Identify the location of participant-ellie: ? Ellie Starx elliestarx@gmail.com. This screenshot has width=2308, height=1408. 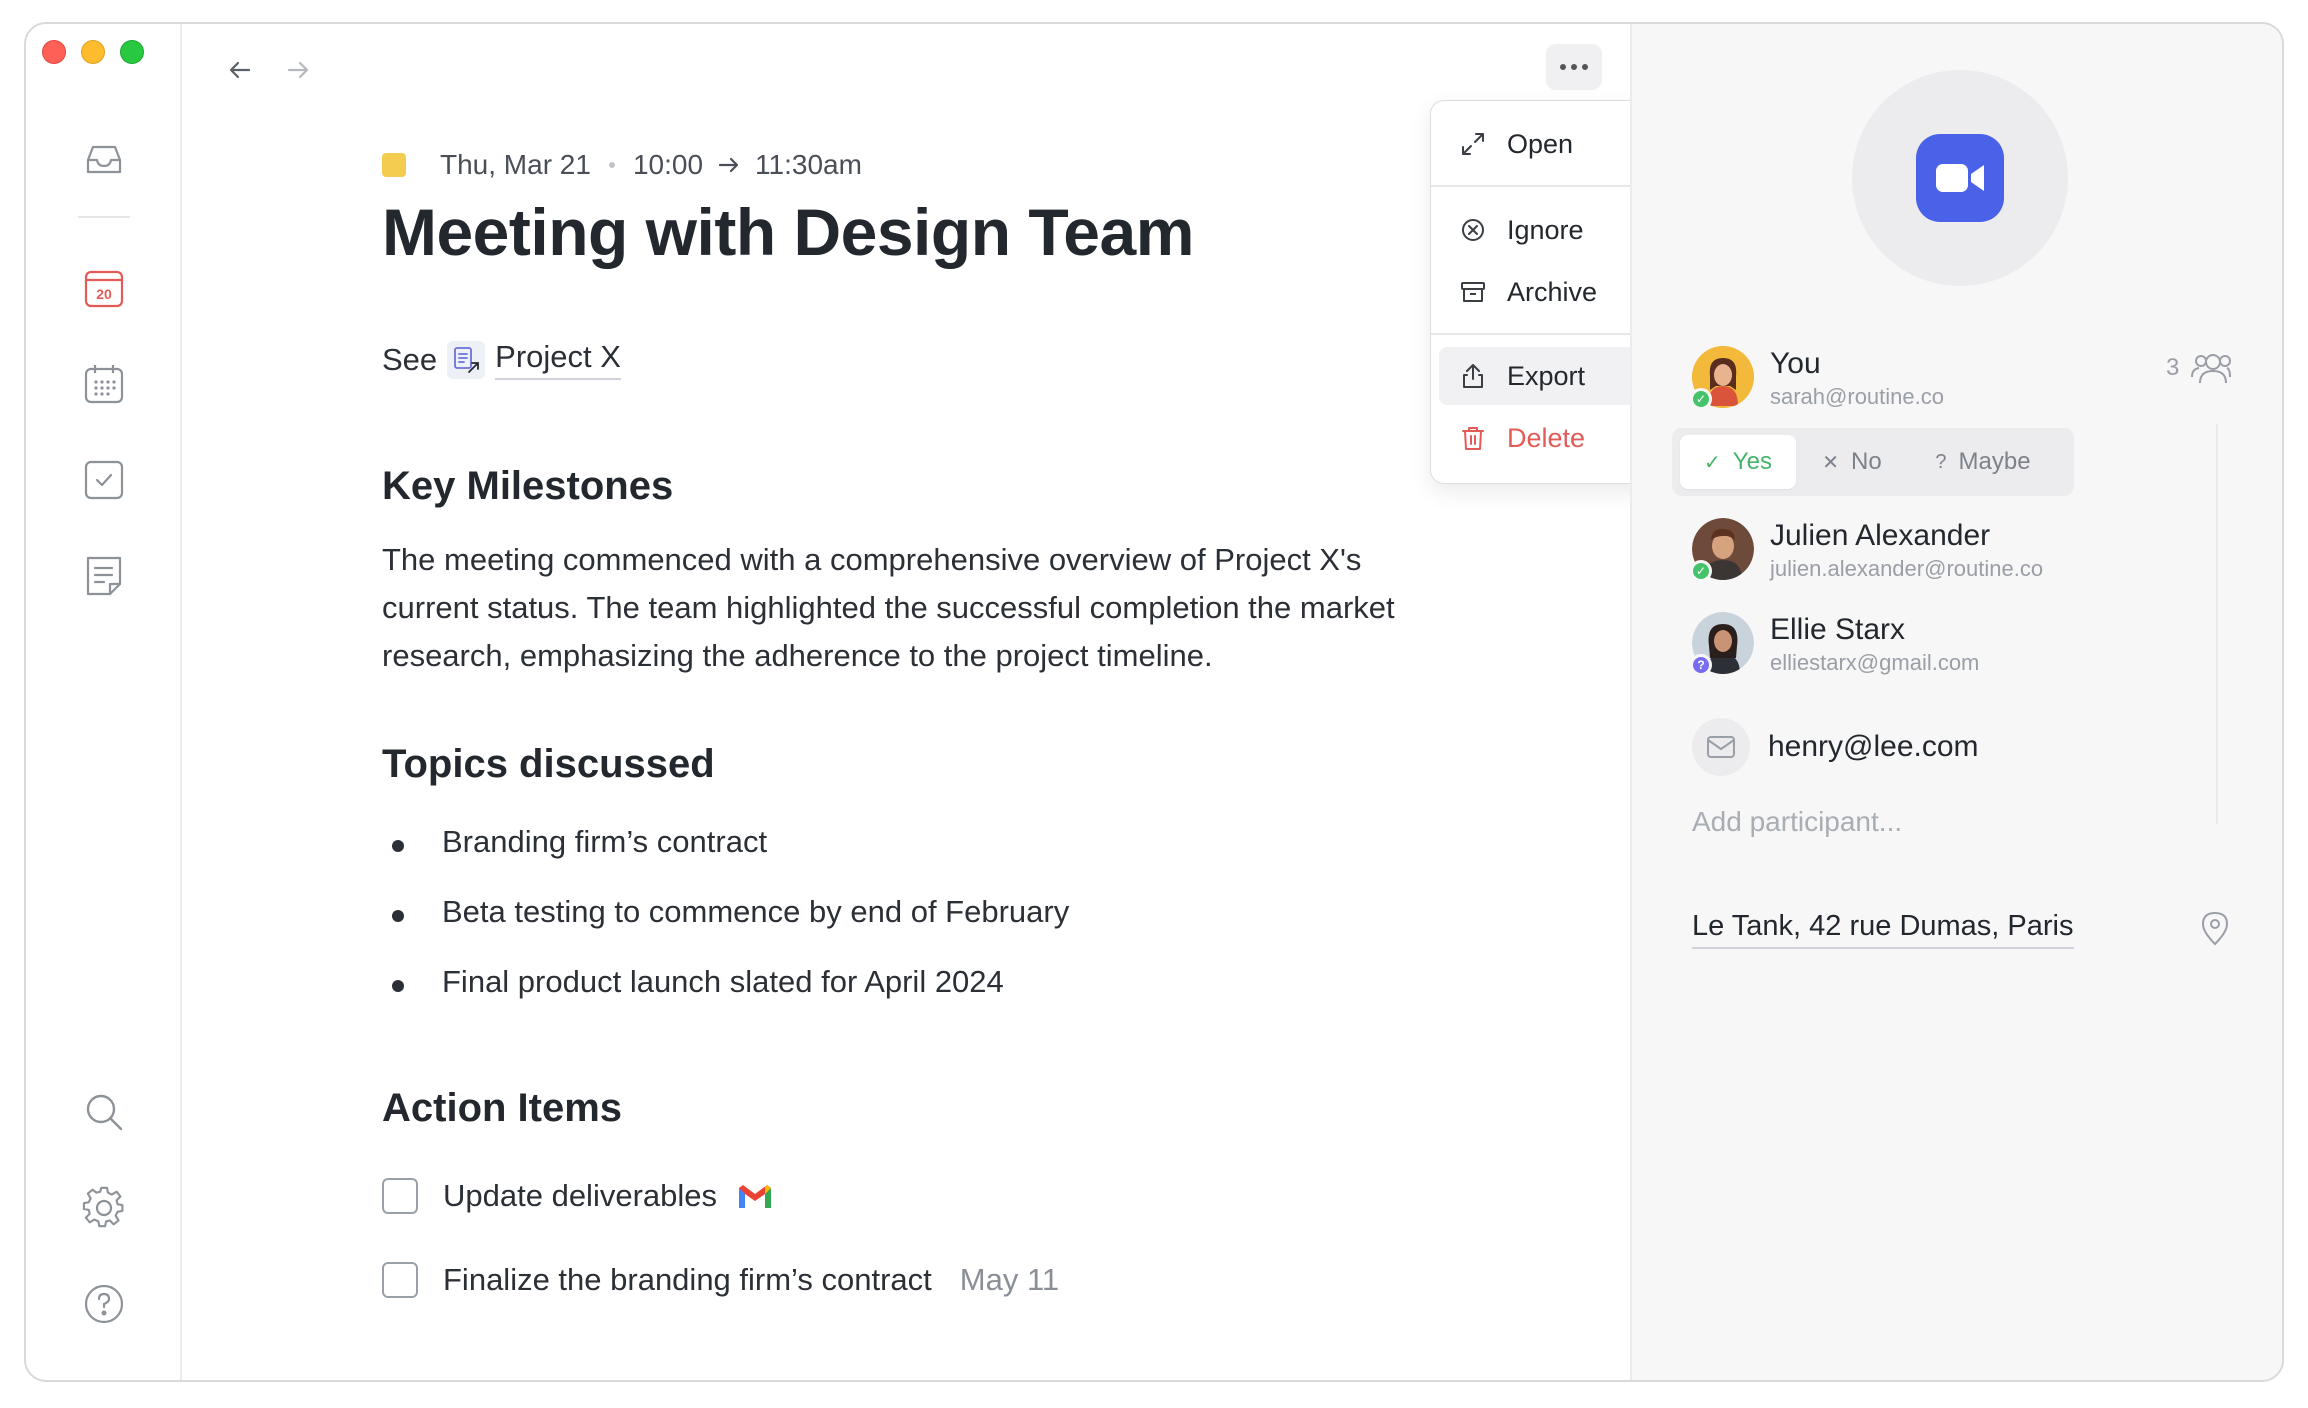
(1835, 645).